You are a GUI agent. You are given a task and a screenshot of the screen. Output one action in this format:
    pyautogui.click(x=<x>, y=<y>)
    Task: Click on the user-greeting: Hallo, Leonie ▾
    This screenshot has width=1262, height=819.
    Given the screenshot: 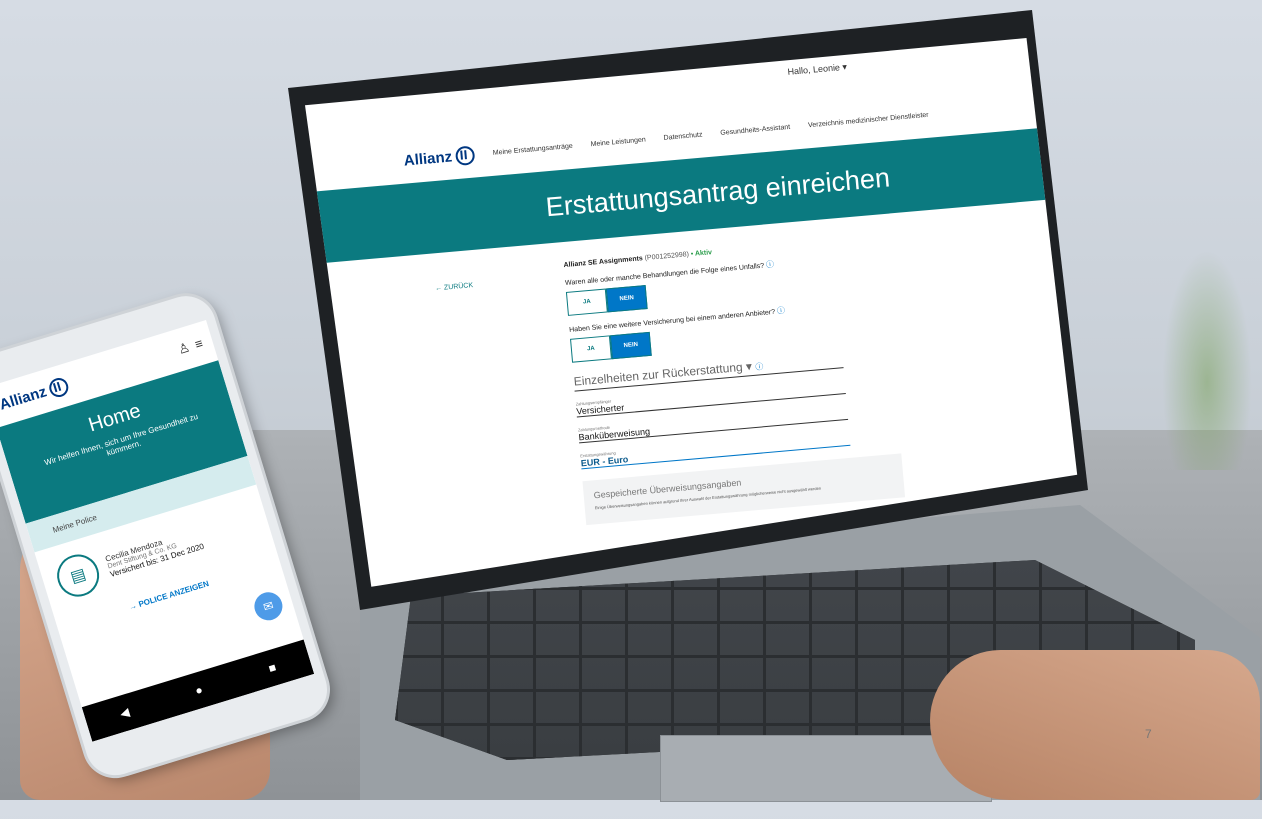 What is the action you would take?
    pyautogui.click(x=817, y=70)
    